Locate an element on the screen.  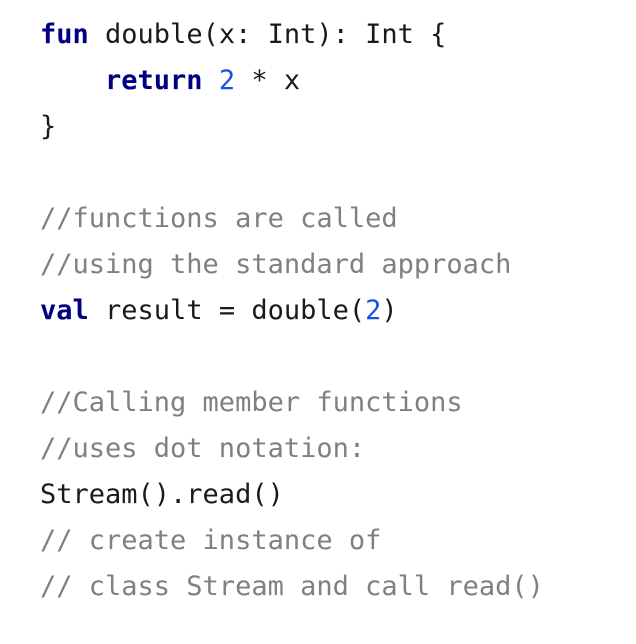
code-line-2: return 2 * x is located at coordinates (292, 81).